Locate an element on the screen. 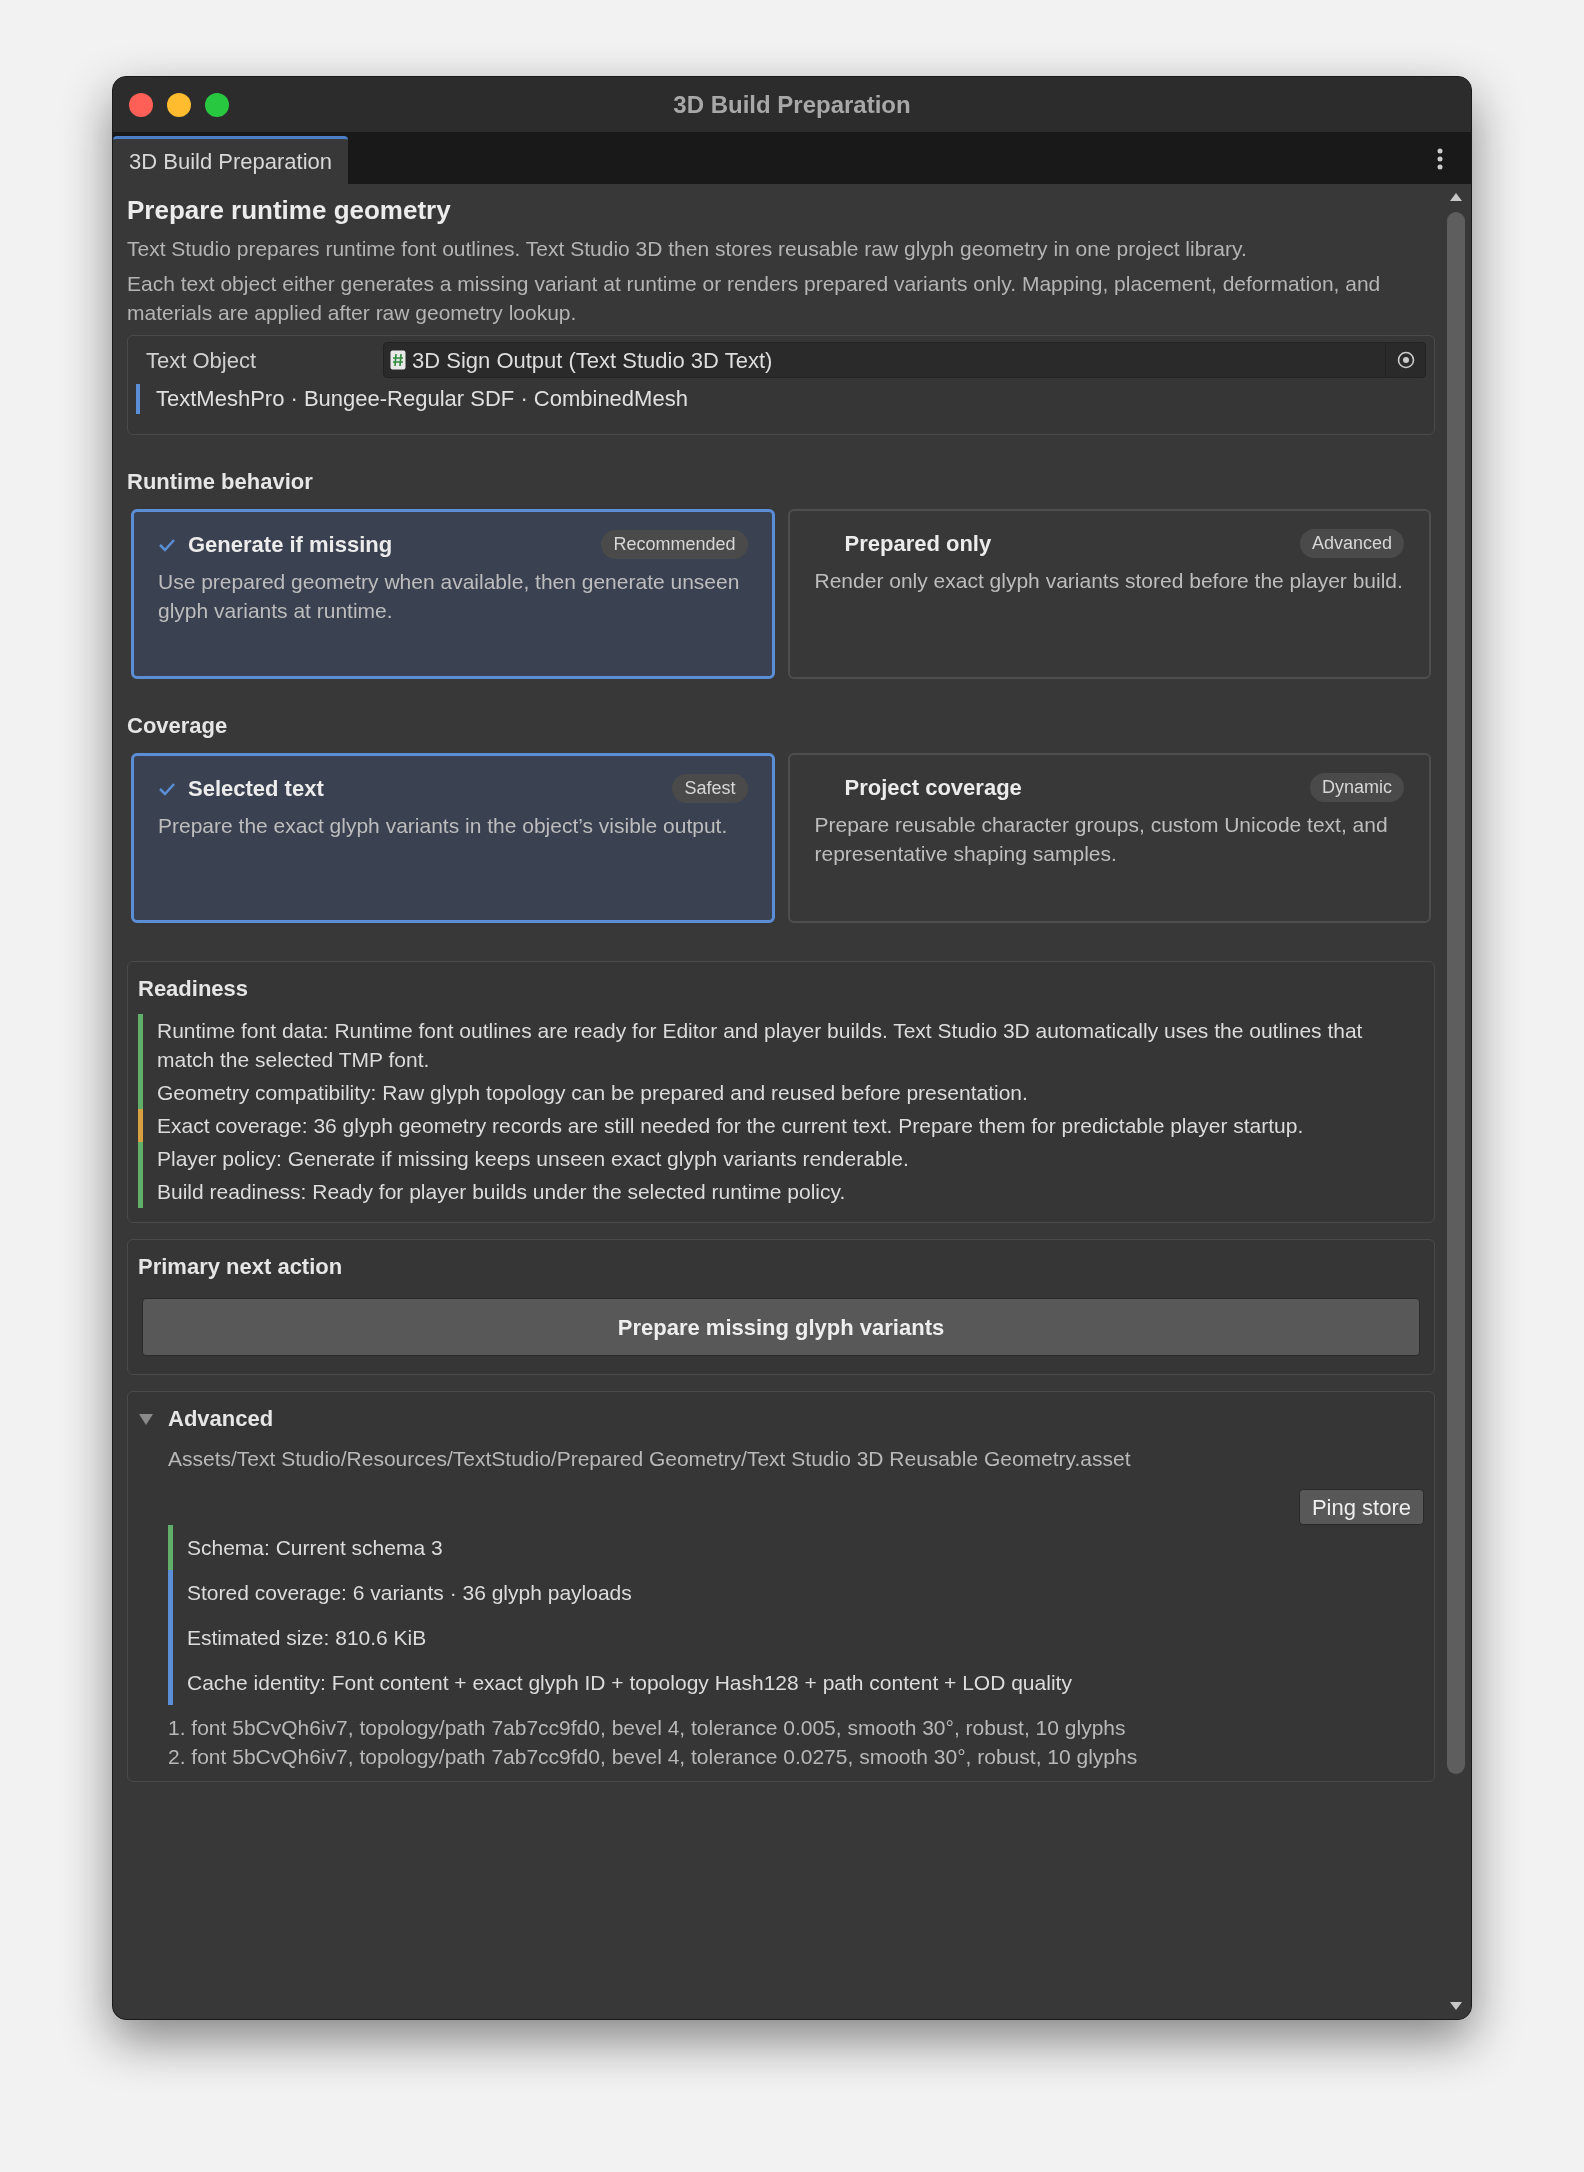 The height and width of the screenshot is (2172, 1584). record-text: 2. font 5bCvQh6iv7, topology/path 7ab7cc9fd0, bevel 4, tolerance 0.0275, smooth 30°, robust, 10 glyphs is located at coordinates (653, 1757).